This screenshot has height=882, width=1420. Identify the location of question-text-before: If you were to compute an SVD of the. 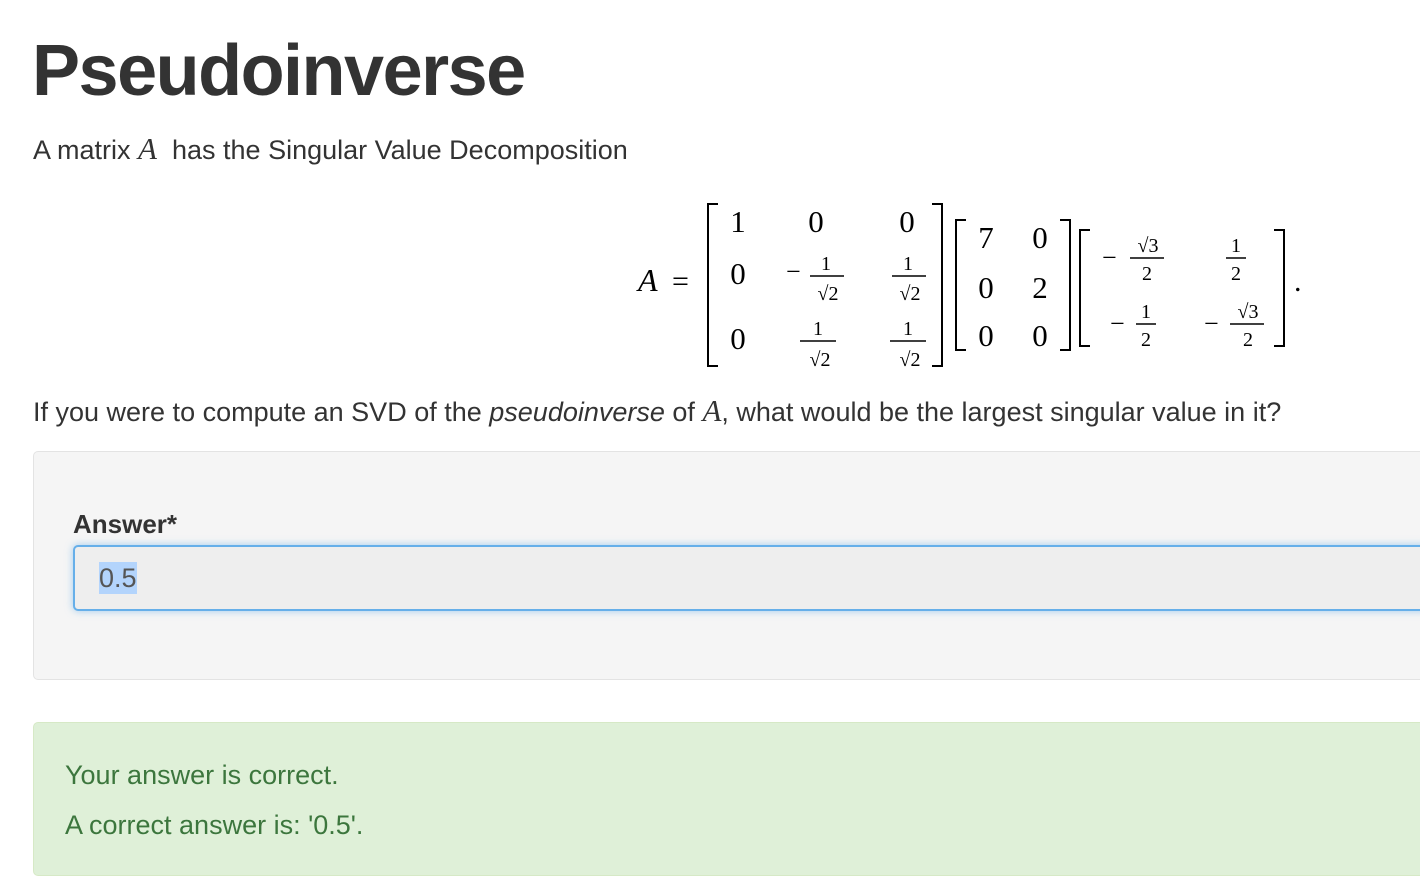
(257, 412).